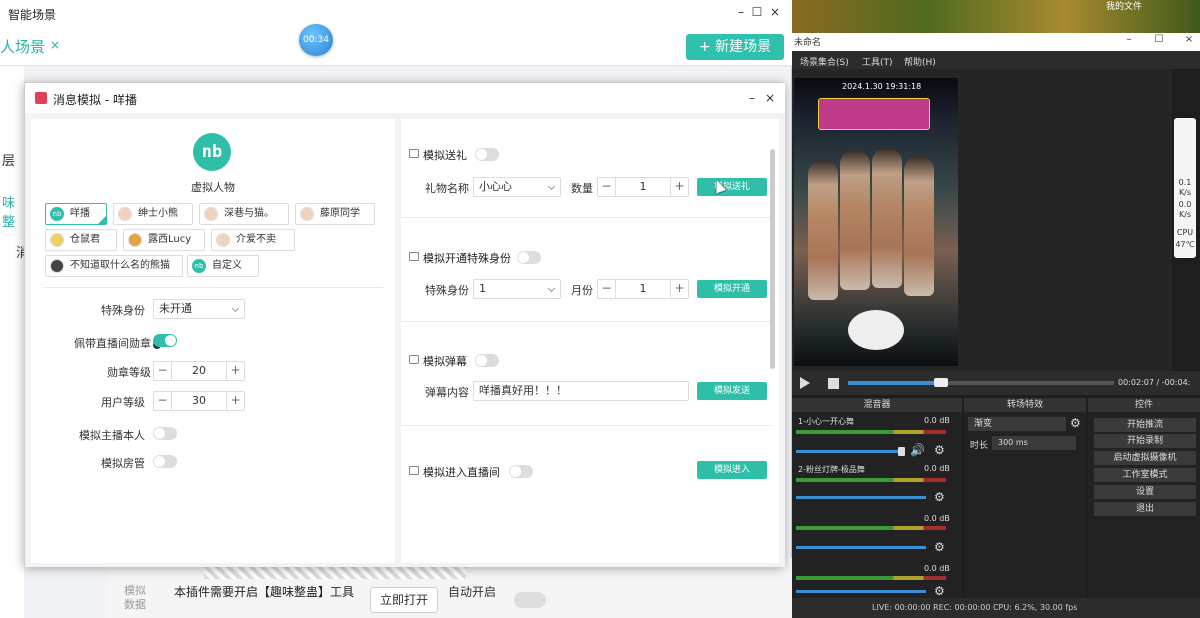 Image resolution: width=1200 pixels, height=618 pixels. What do you see at coordinates (1034, 443) in the screenshot?
I see `duration-input: 300 ms` at bounding box center [1034, 443].